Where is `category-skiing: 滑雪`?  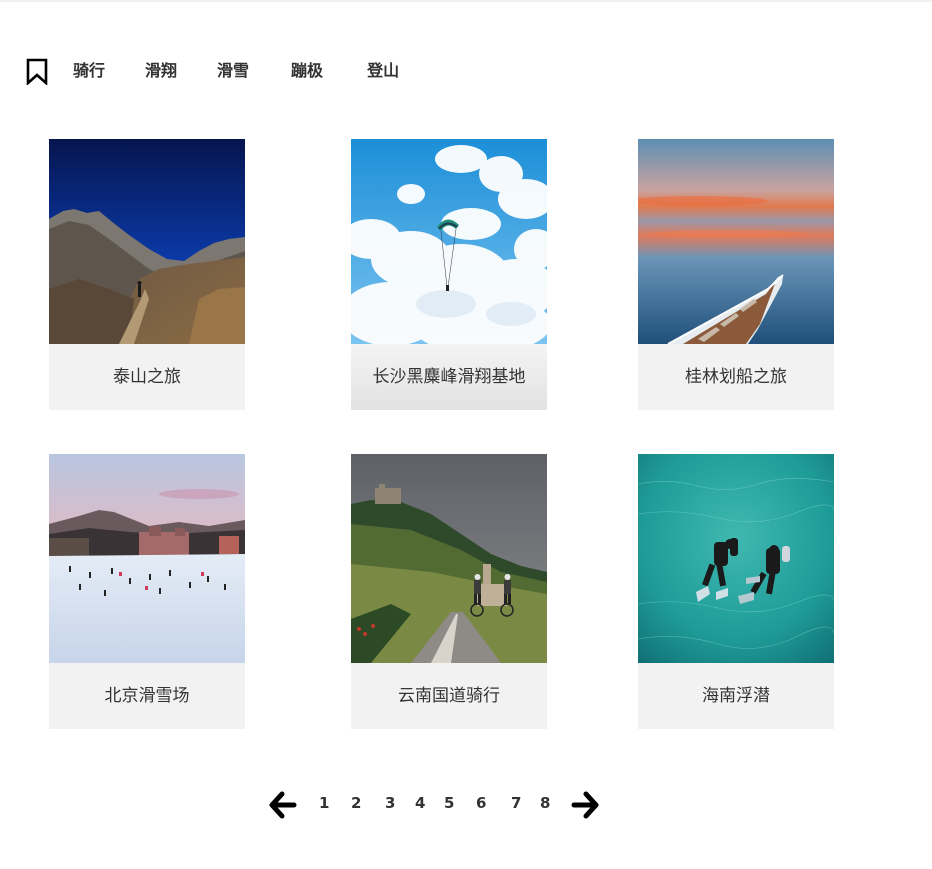 category-skiing: 滑雪 is located at coordinates (233, 71).